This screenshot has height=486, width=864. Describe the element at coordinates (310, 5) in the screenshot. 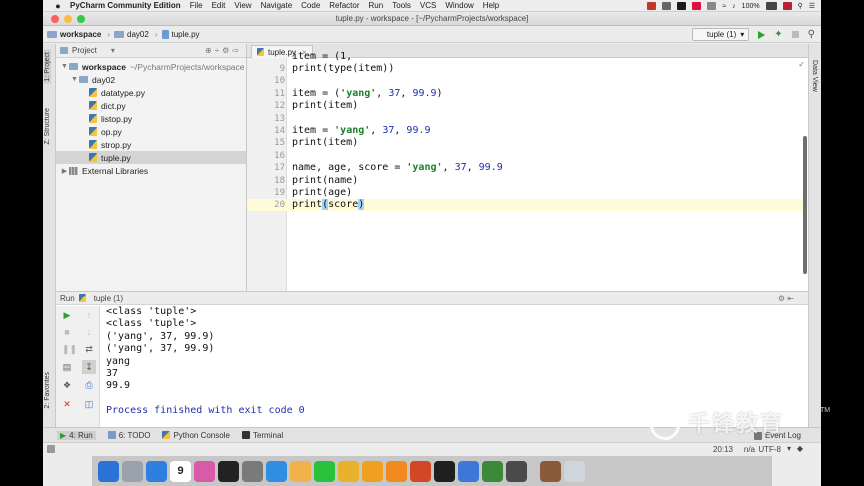

I see `menu-code: Code` at that location.